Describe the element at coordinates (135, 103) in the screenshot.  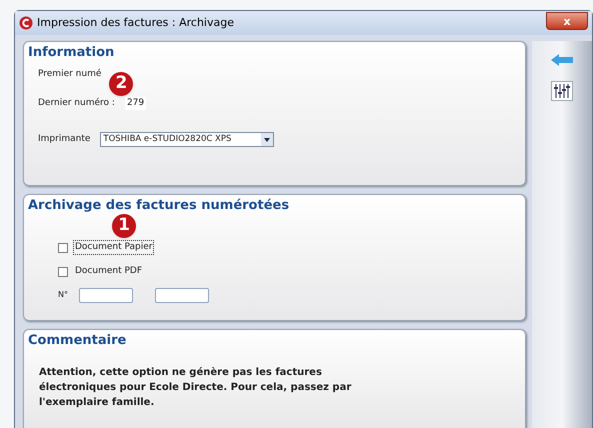
I see `last-number-value: 279` at that location.